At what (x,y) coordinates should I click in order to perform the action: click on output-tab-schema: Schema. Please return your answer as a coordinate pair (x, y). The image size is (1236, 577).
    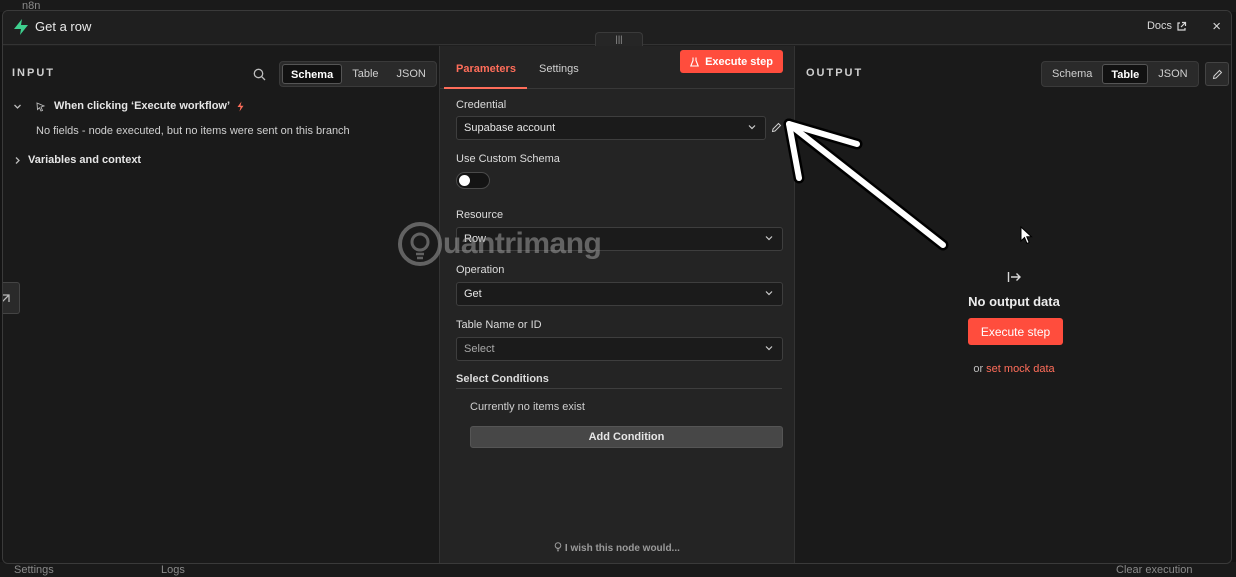
    Looking at the image, I should click on (1072, 74).